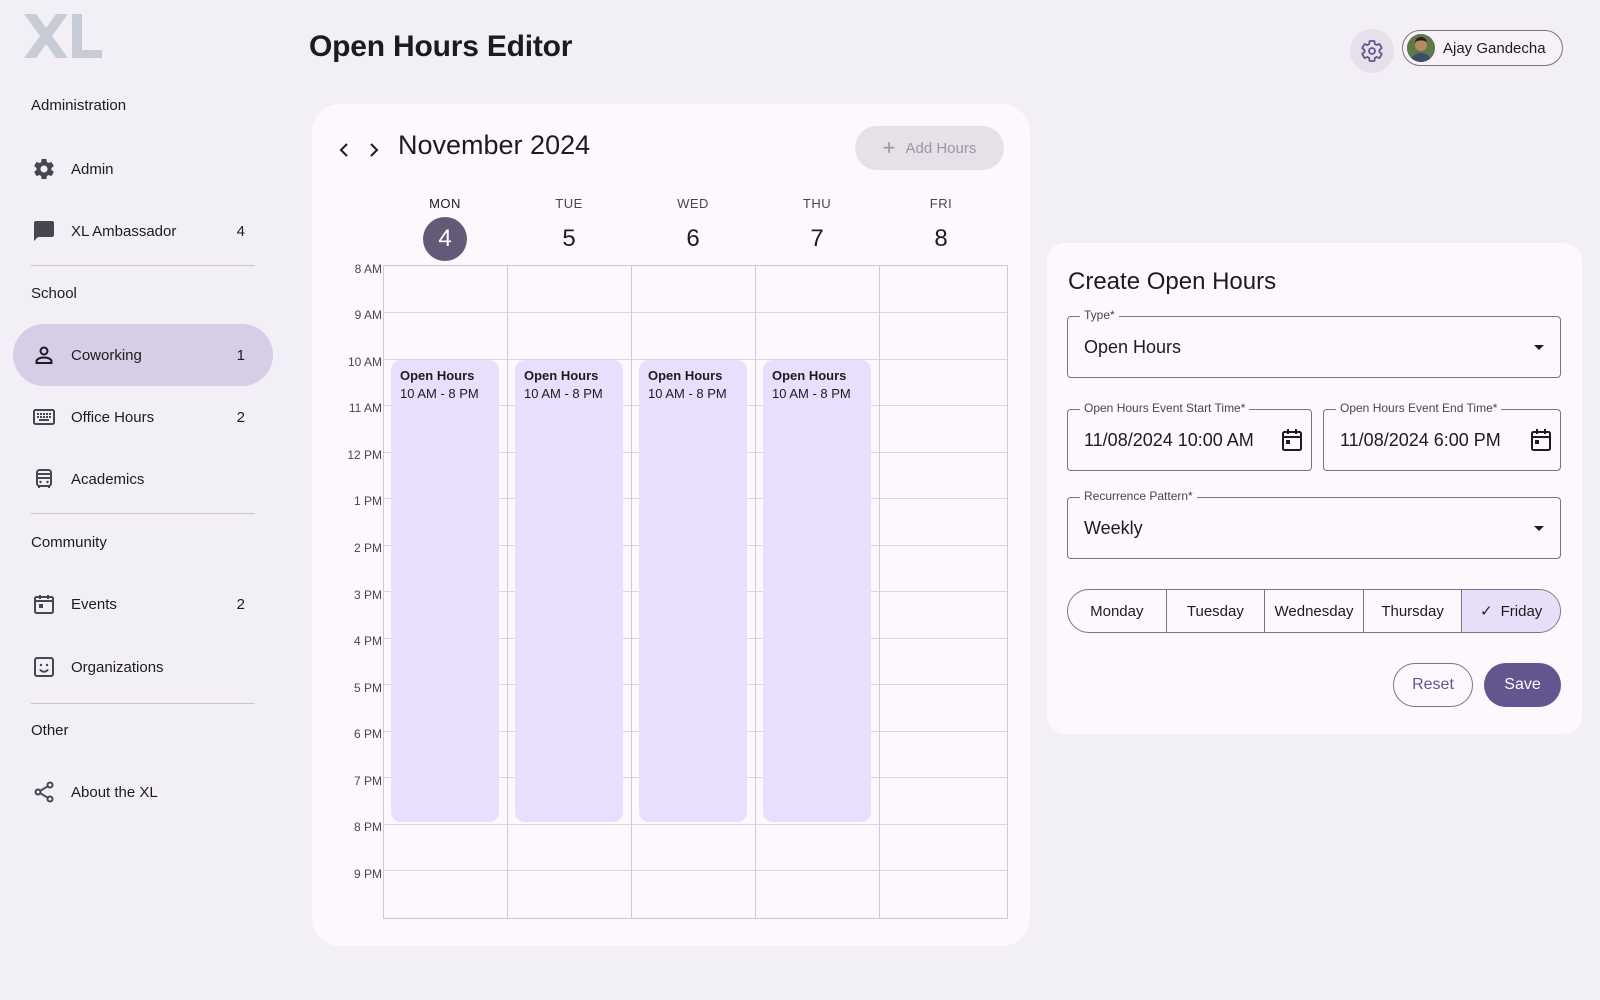 The image size is (1600, 1000). Describe the element at coordinates (445, 239) in the screenshot. I see `day-number: 4` at that location.